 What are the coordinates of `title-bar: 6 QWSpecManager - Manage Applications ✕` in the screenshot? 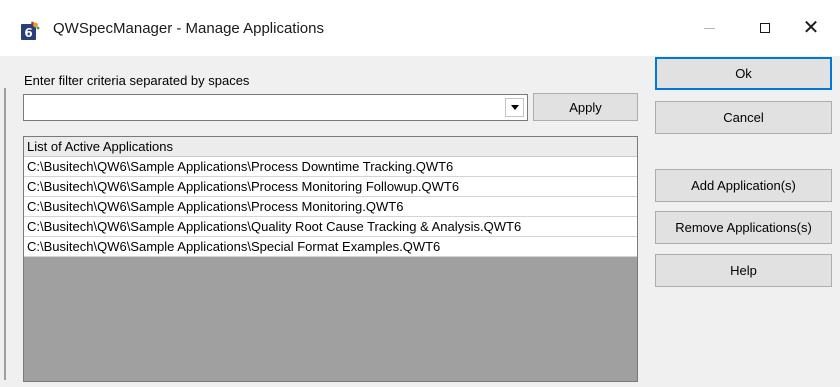 It's located at (420, 28).